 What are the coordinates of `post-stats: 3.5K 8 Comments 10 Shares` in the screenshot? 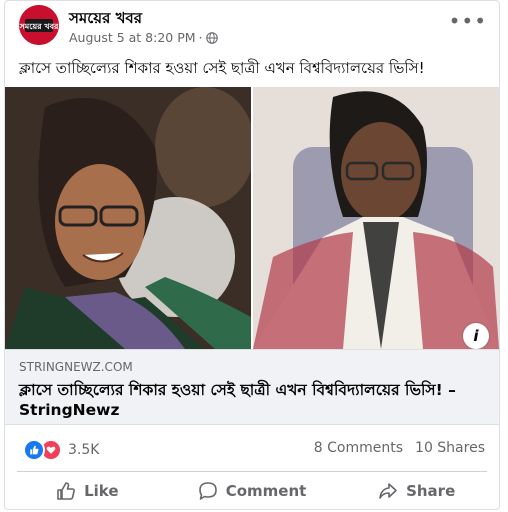 It's located at (252, 448).